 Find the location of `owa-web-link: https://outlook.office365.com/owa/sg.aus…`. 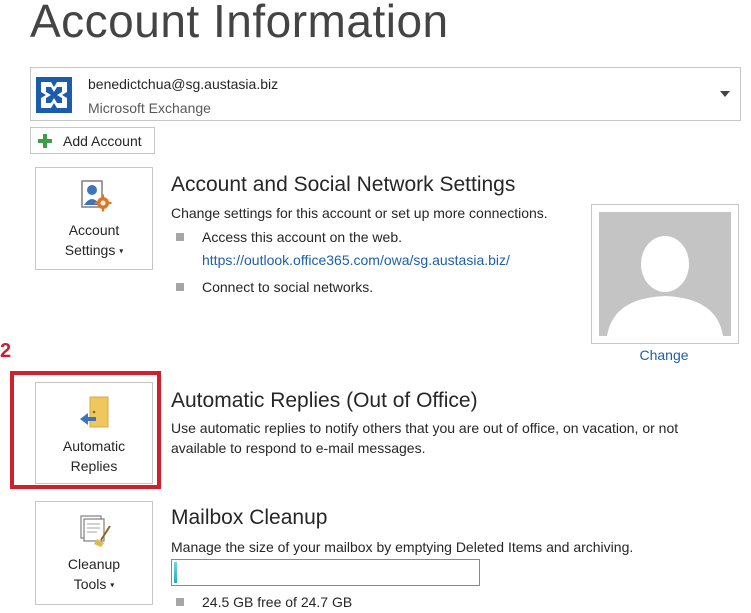

owa-web-link: https://outlook.office365.com/owa/sg.aus… is located at coordinates (356, 260).